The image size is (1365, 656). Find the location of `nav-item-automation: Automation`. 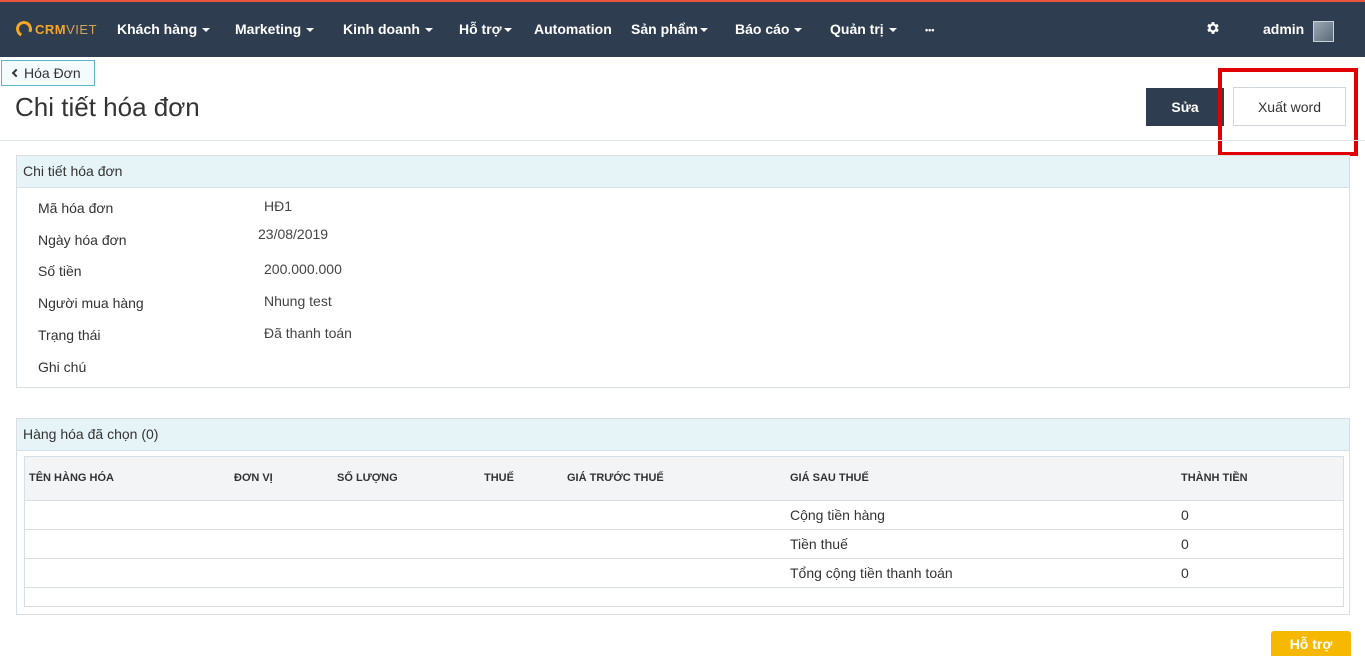

nav-item-automation: Automation is located at coordinates (573, 29).